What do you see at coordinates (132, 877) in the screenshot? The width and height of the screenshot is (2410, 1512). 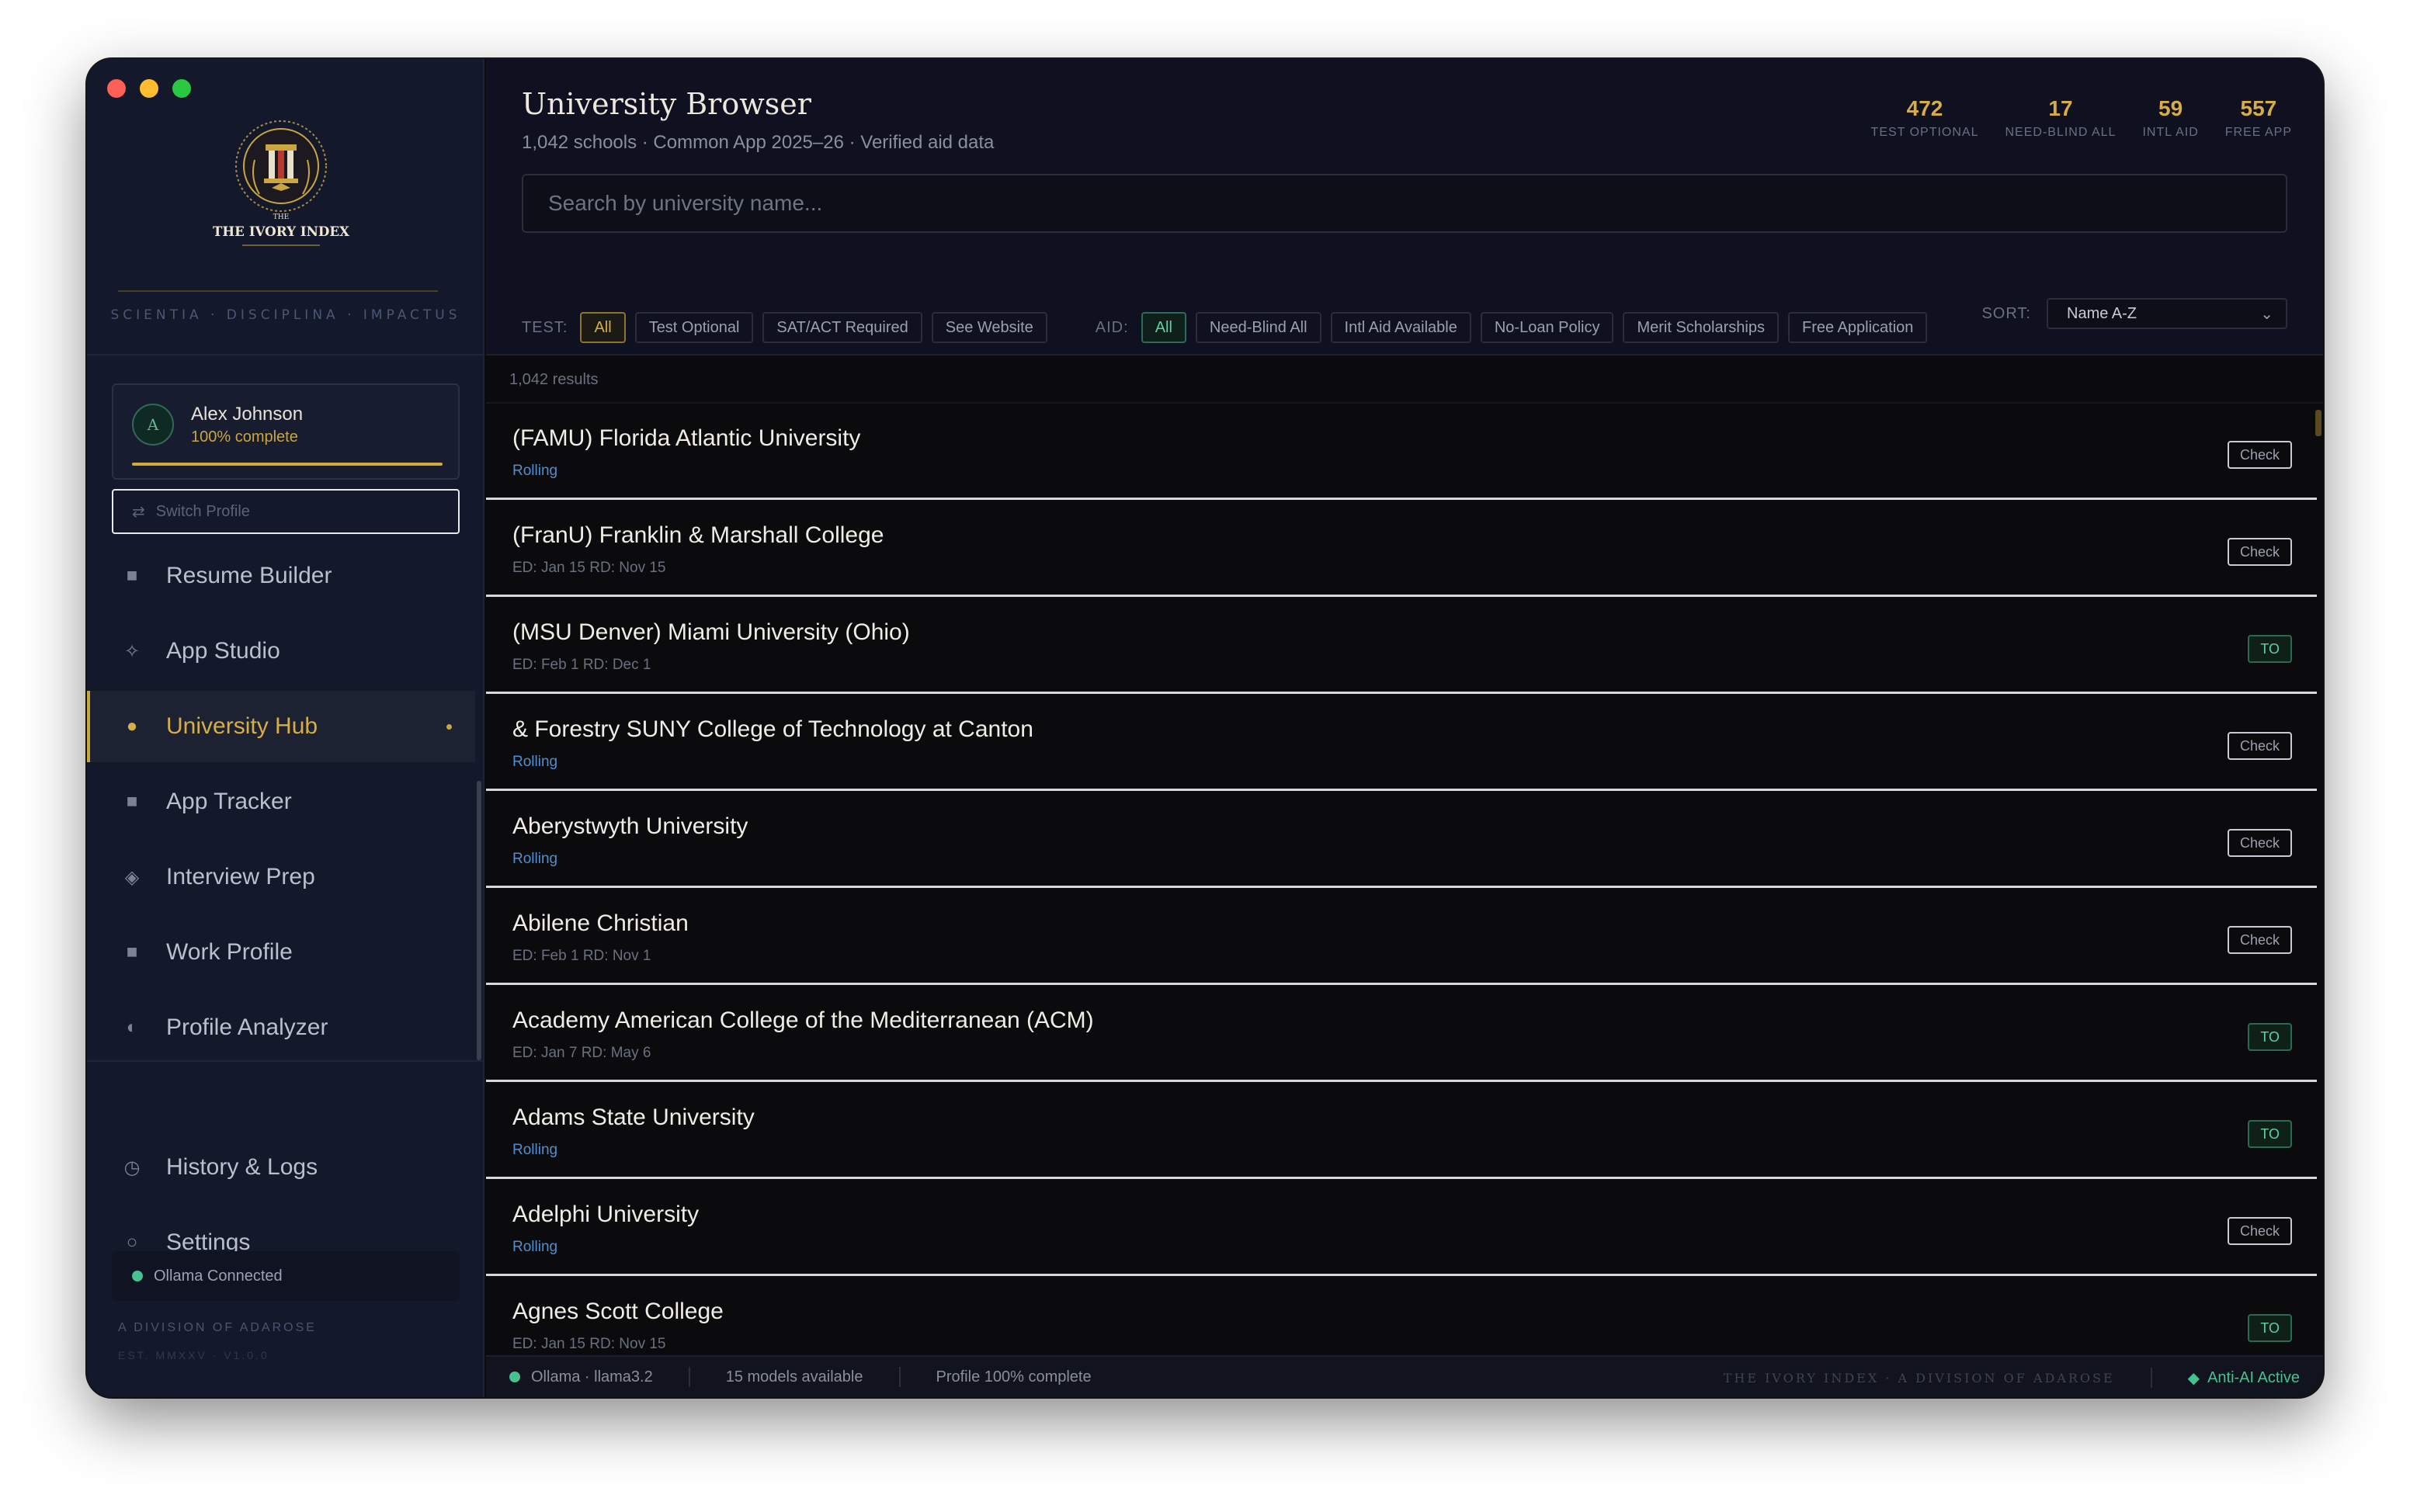 I see `diamond-icon: ◈` at bounding box center [132, 877].